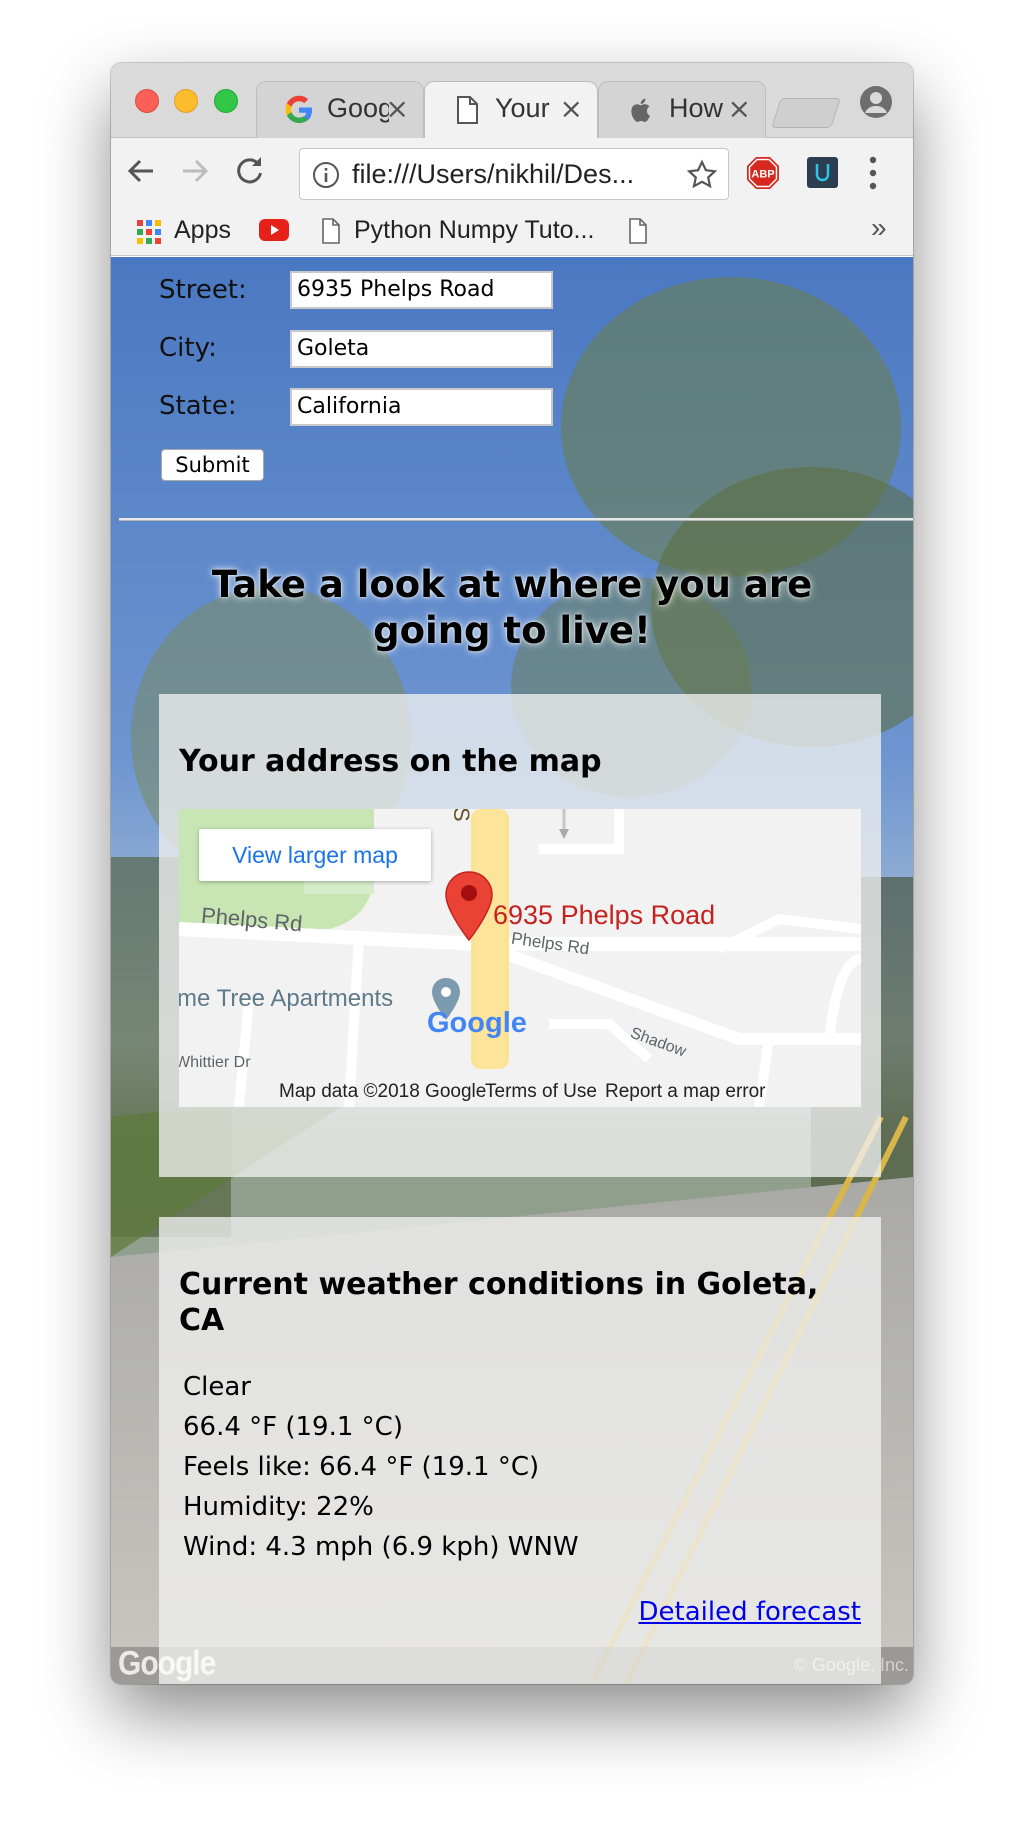 This screenshot has height=1844, width=1024. I want to click on map-street-label: Whittier Dr, so click(215, 1062).